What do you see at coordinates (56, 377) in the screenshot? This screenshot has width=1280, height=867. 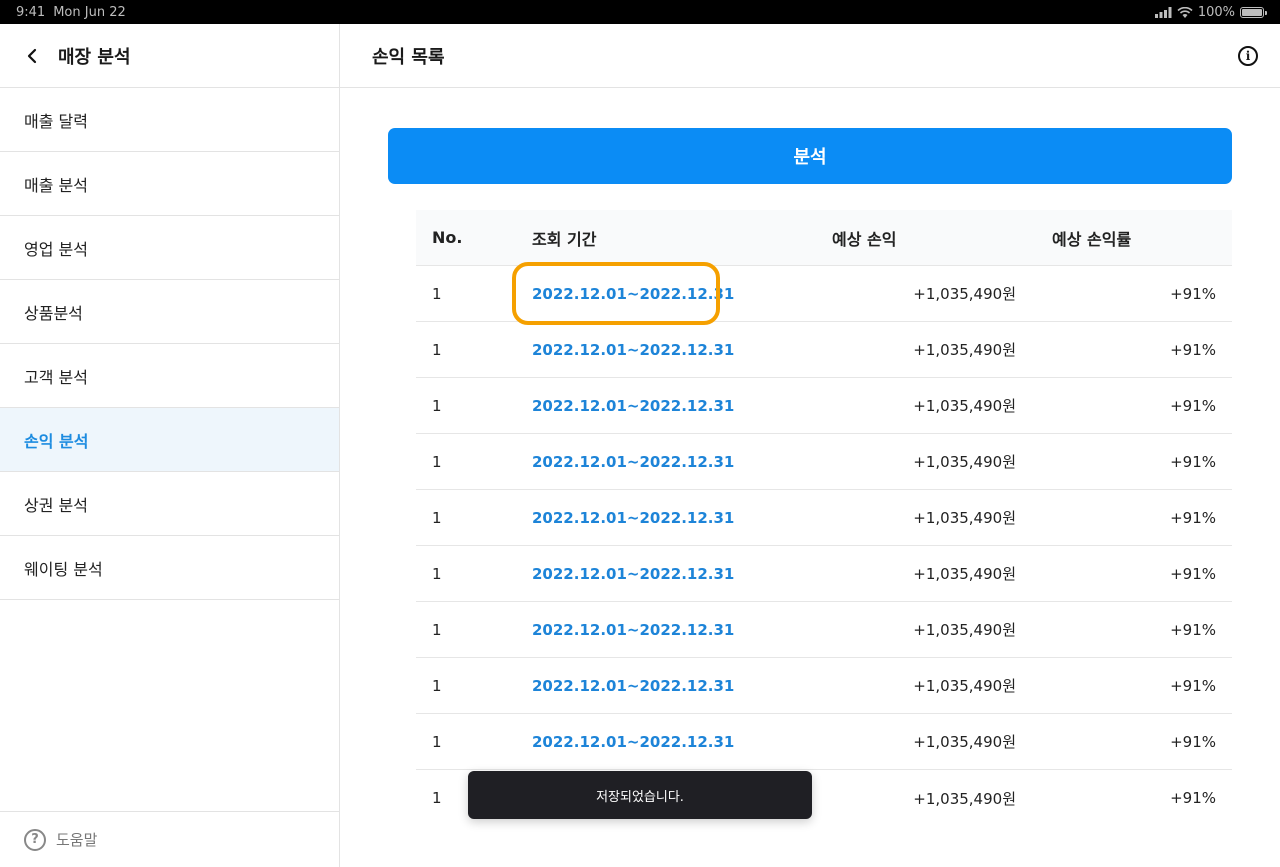 I see `sidebar-item-label: 고객 분석` at bounding box center [56, 377].